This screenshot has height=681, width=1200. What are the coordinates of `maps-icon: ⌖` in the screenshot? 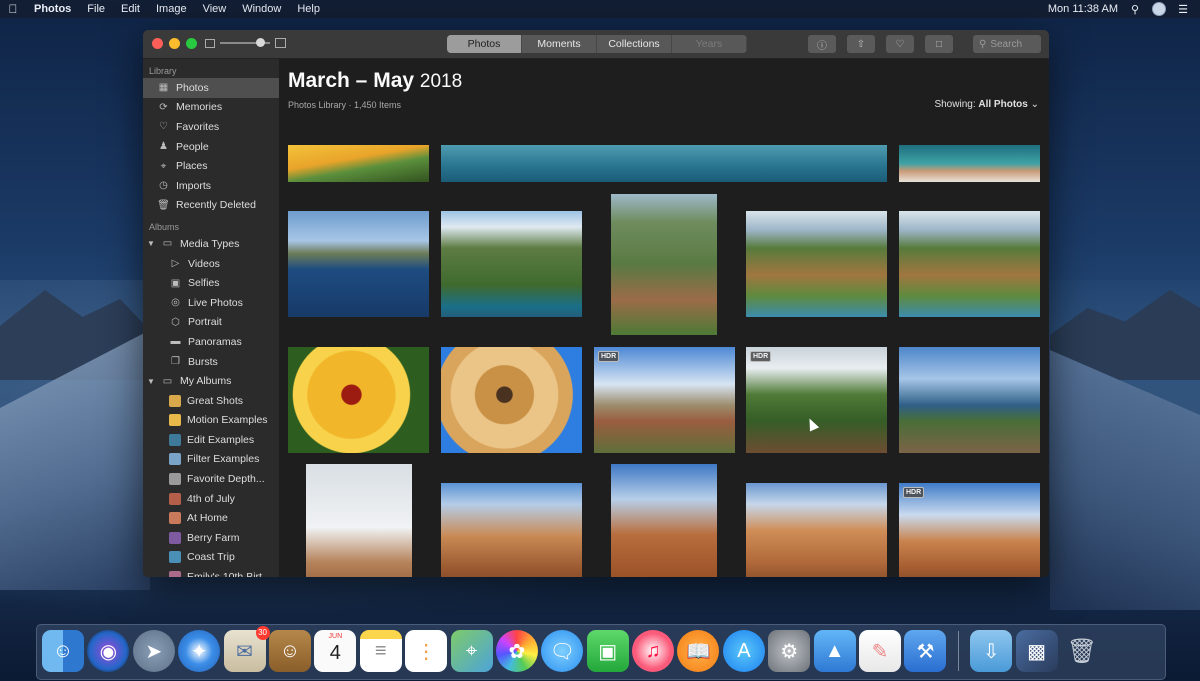 It's located at (471, 651).